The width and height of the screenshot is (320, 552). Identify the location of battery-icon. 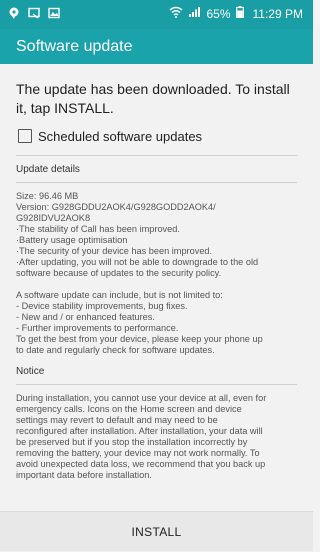
(239, 13).